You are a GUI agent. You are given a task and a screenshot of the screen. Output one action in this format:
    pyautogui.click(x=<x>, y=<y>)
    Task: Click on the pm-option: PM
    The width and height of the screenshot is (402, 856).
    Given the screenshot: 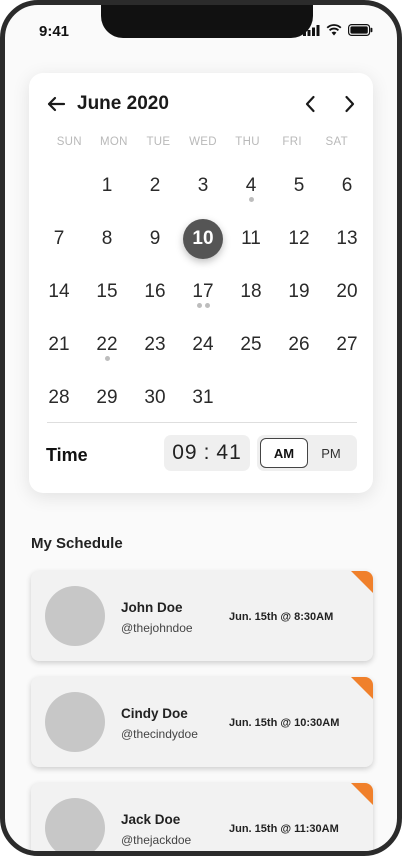 What is the action you would take?
    pyautogui.click(x=331, y=453)
    